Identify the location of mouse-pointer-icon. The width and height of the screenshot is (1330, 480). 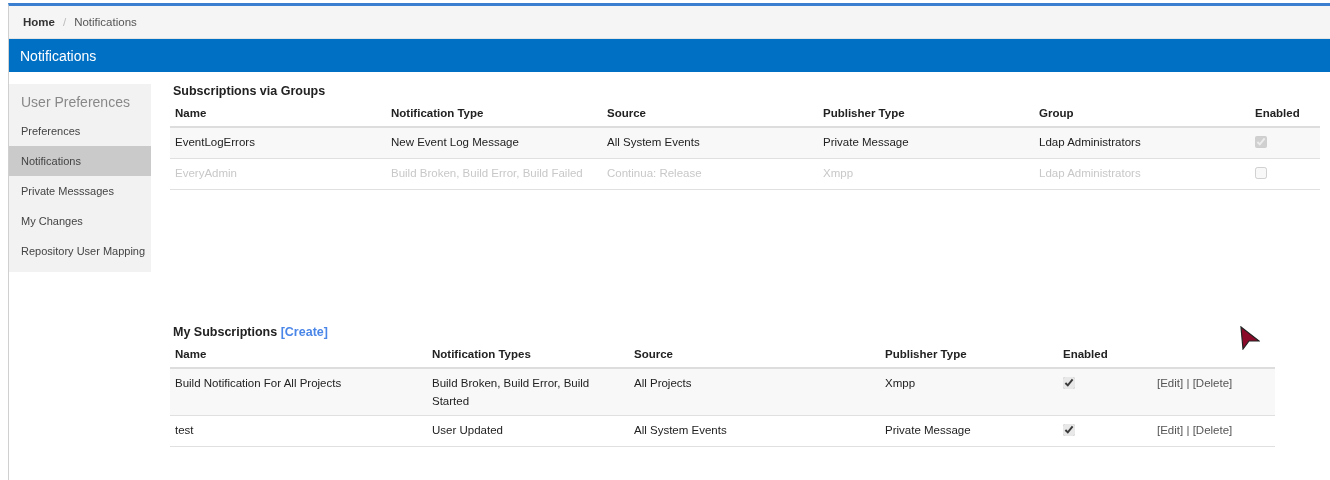
(1250, 338).